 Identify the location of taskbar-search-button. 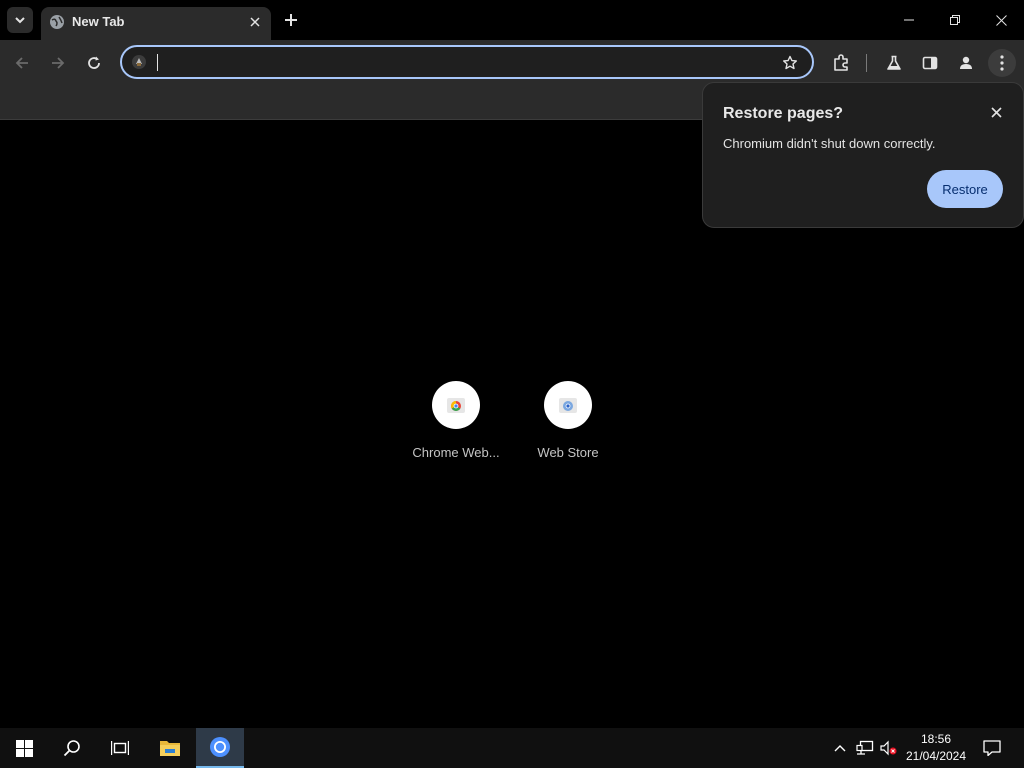
(72, 748).